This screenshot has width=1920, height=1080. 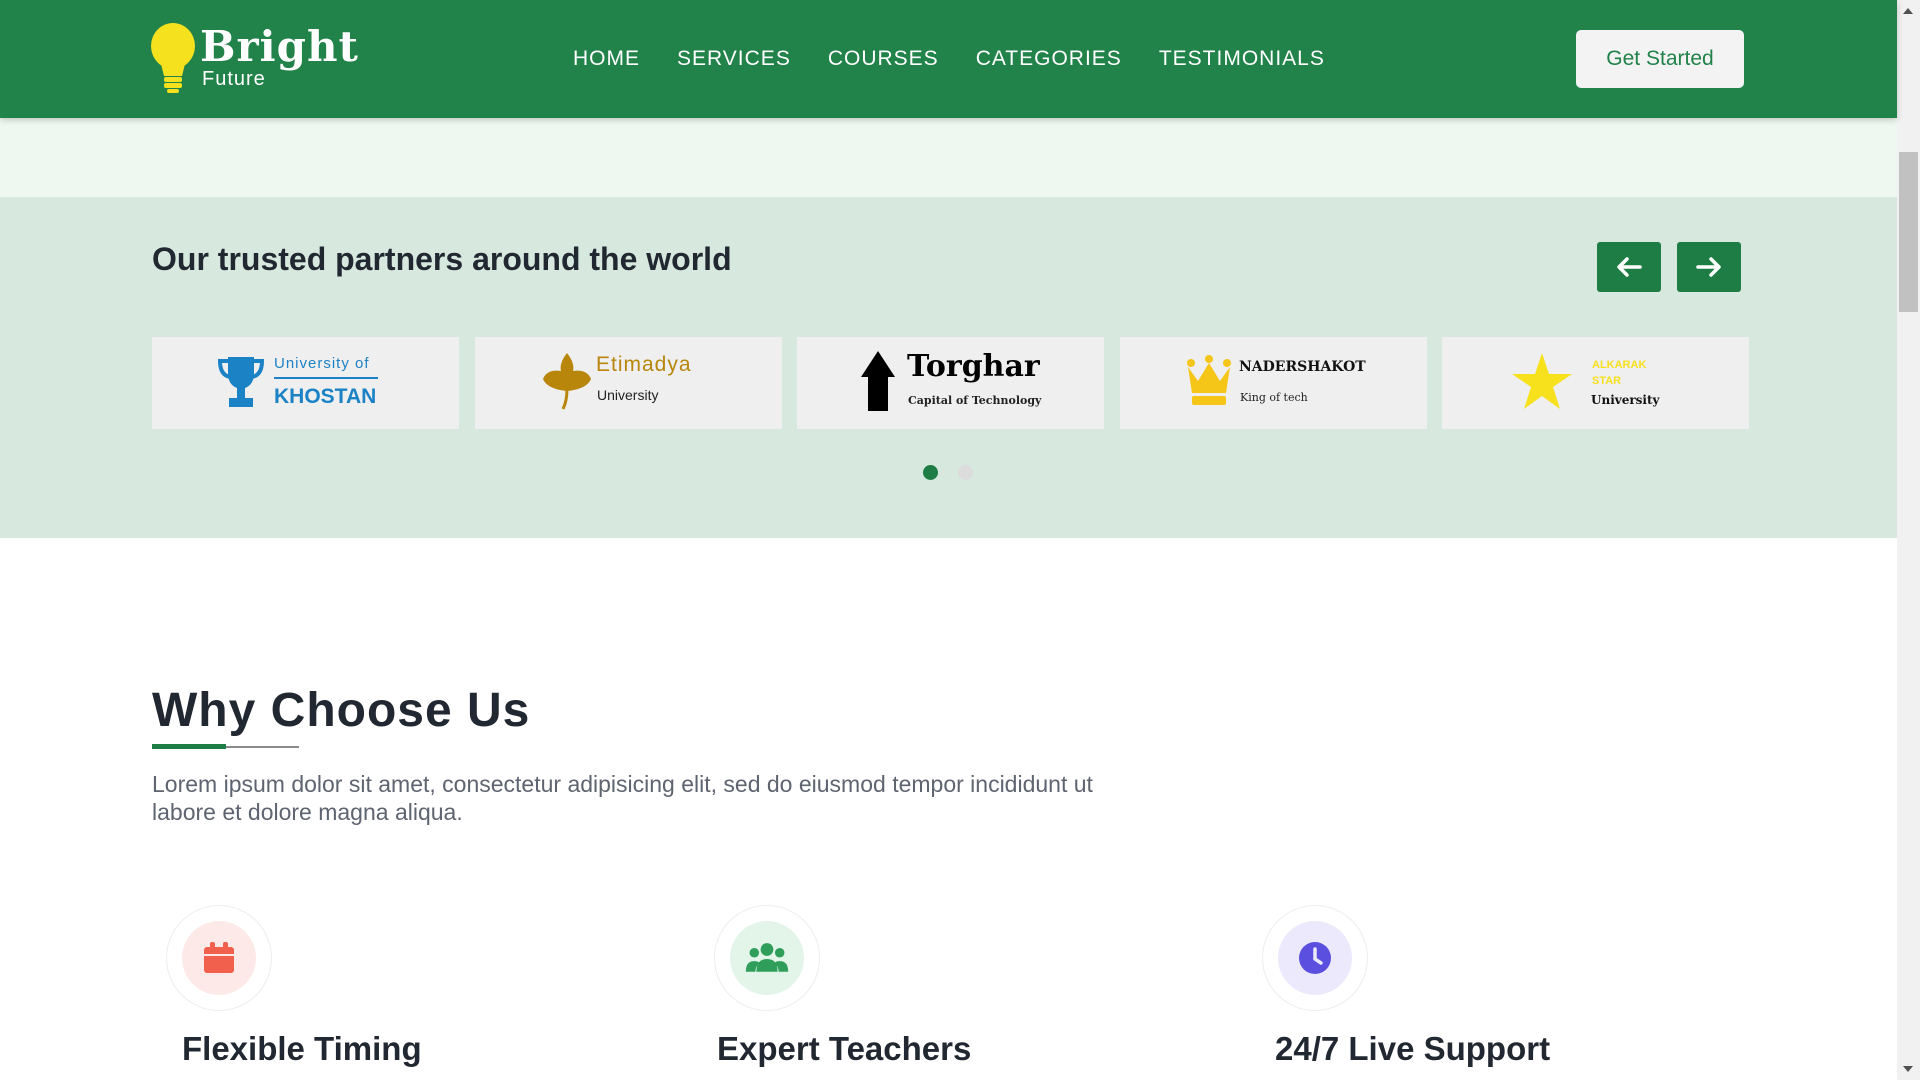 I want to click on title-underline-accent, so click(x=189, y=746).